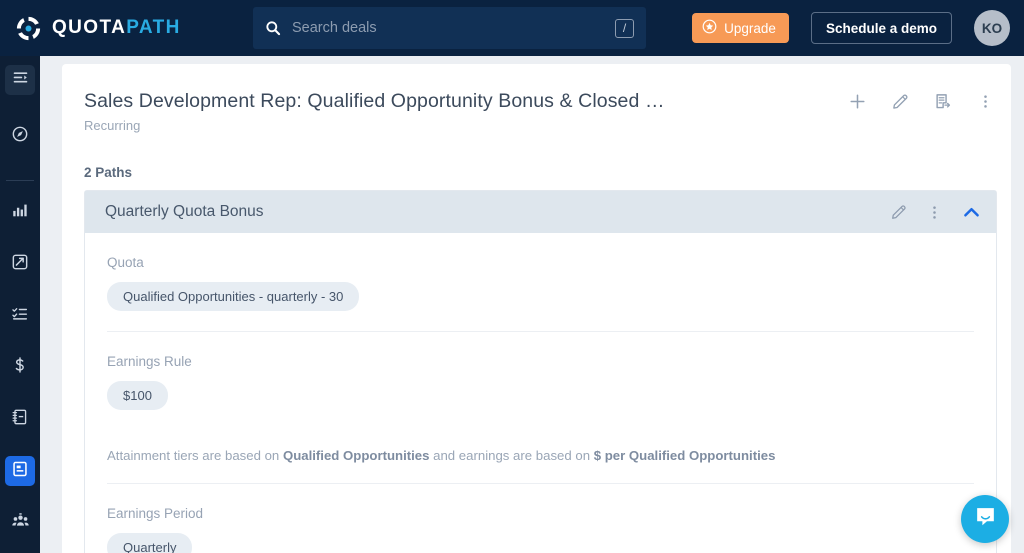 The image size is (1024, 553). Describe the element at coordinates (153, 27) in the screenshot. I see `brand-word-path: PATH` at that location.